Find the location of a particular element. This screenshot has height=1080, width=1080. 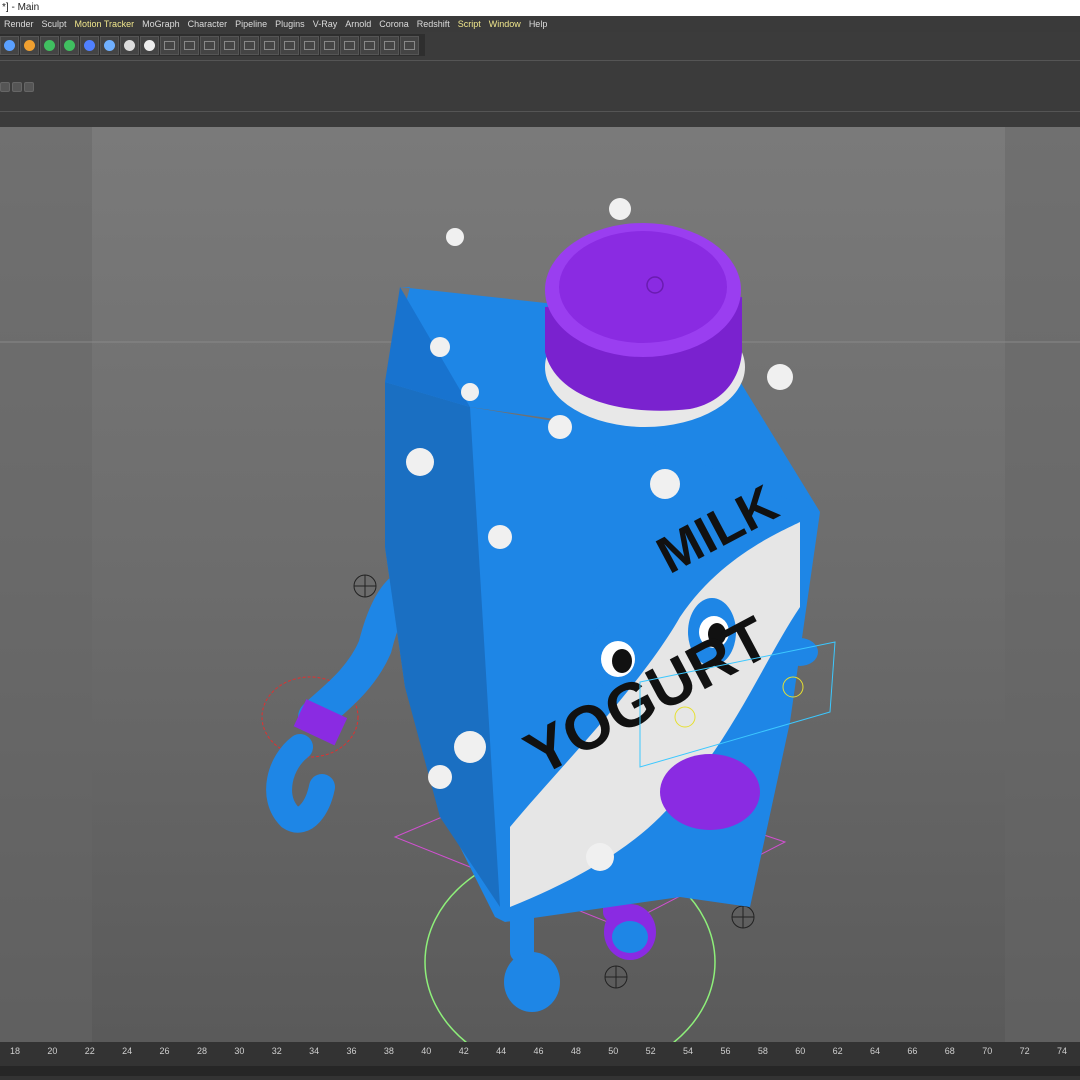

camera-button is located at coordinates (129, 45).